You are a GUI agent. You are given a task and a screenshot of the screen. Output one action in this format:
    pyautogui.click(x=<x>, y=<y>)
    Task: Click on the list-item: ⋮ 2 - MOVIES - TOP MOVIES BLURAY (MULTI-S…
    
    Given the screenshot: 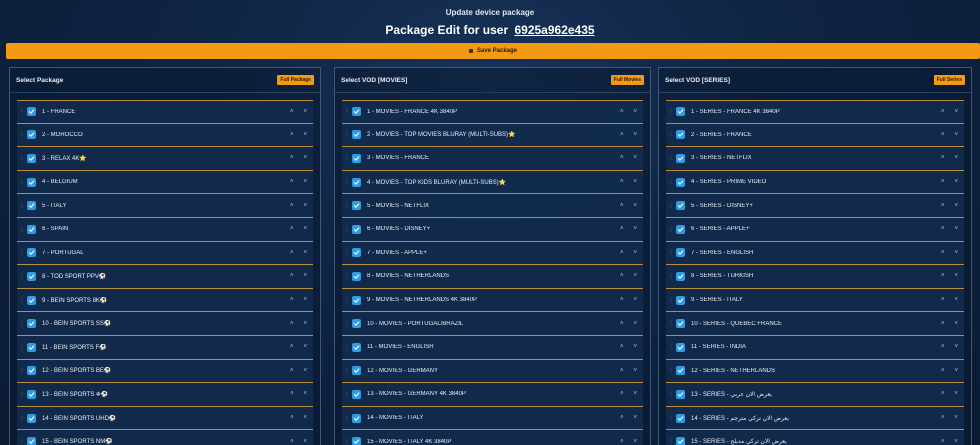 What is the action you would take?
    pyautogui.click(x=492, y=135)
    